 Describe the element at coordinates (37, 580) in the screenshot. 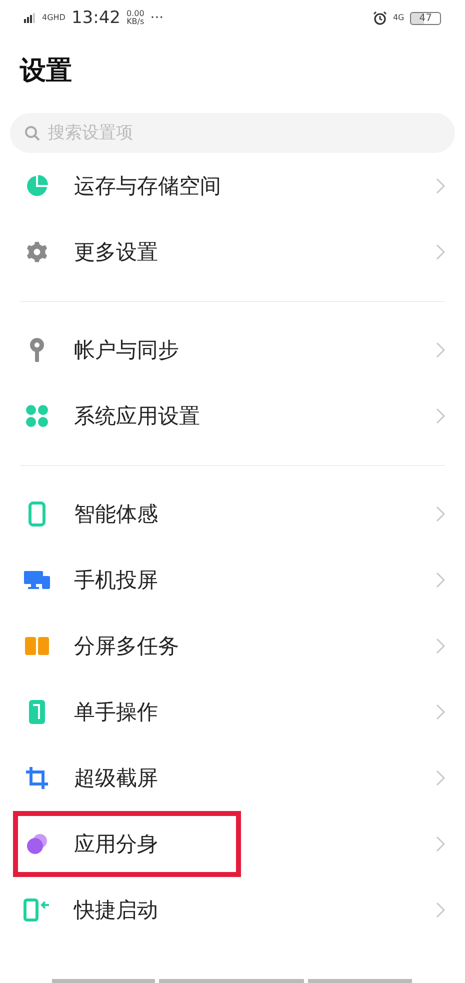

I see `monitor-phone-icon` at that location.